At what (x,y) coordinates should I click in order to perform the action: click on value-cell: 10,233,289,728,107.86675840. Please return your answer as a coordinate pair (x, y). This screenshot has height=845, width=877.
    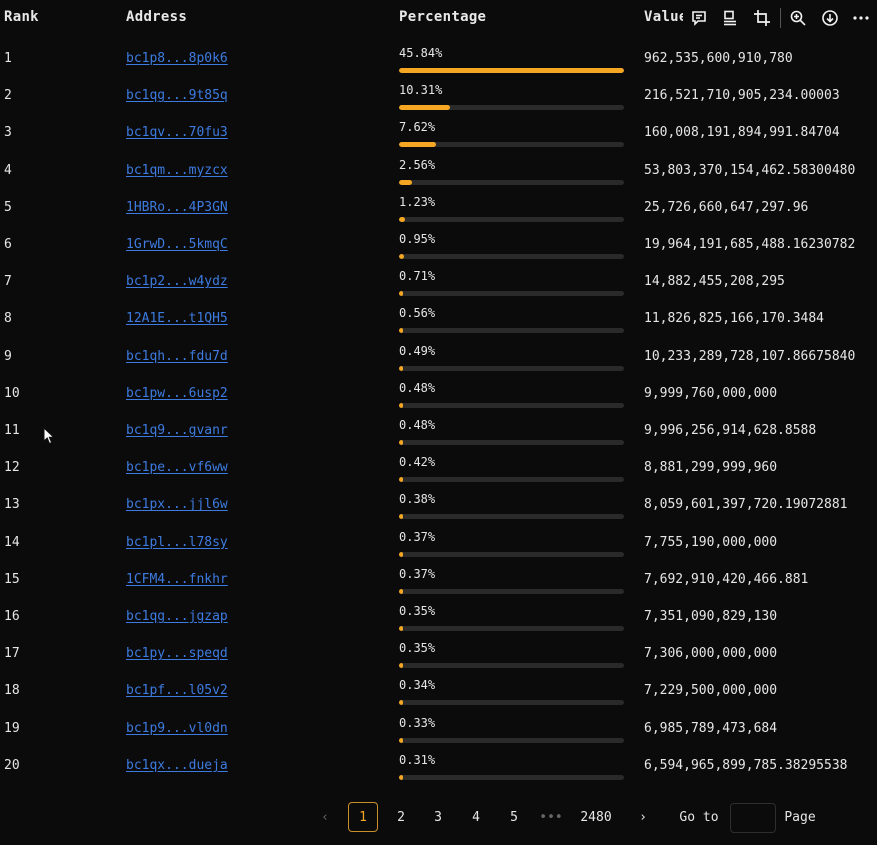
    Looking at the image, I should click on (750, 356).